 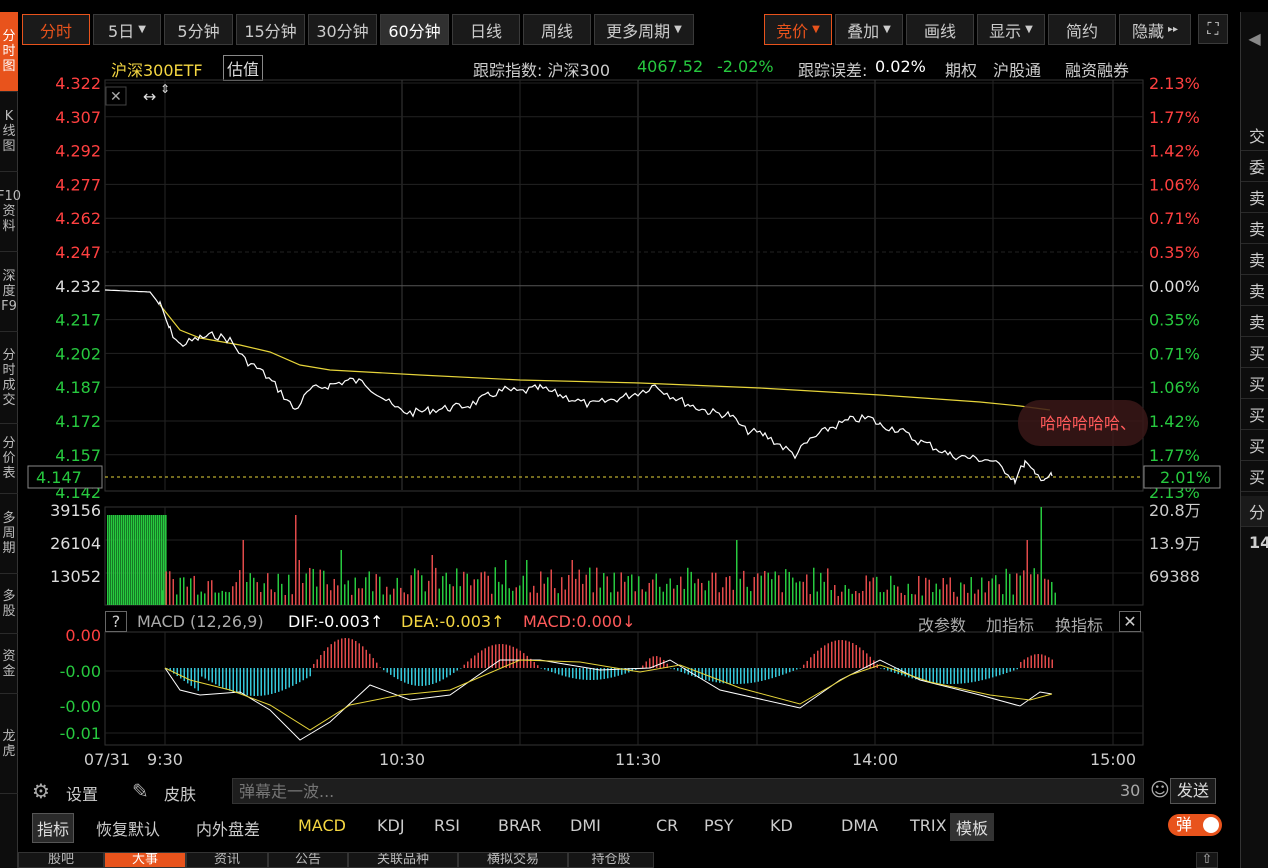 What do you see at coordinates (82, 793) in the screenshot?
I see `settings-button: 设置` at bounding box center [82, 793].